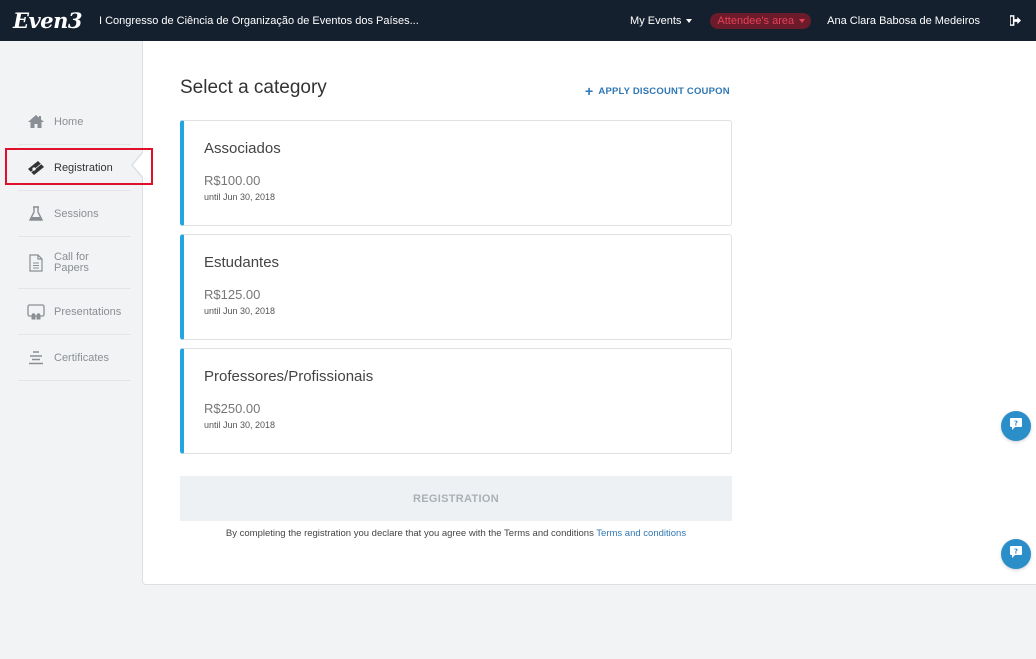 The image size is (1036, 659). What do you see at coordinates (36, 122) in the screenshot?
I see `home-icon` at bounding box center [36, 122].